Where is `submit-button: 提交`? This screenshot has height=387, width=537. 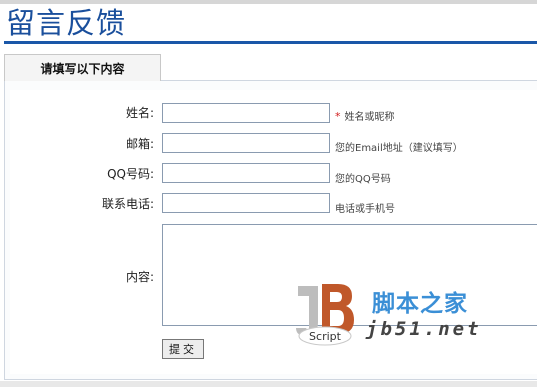 submit-button: 提交 is located at coordinates (183, 349).